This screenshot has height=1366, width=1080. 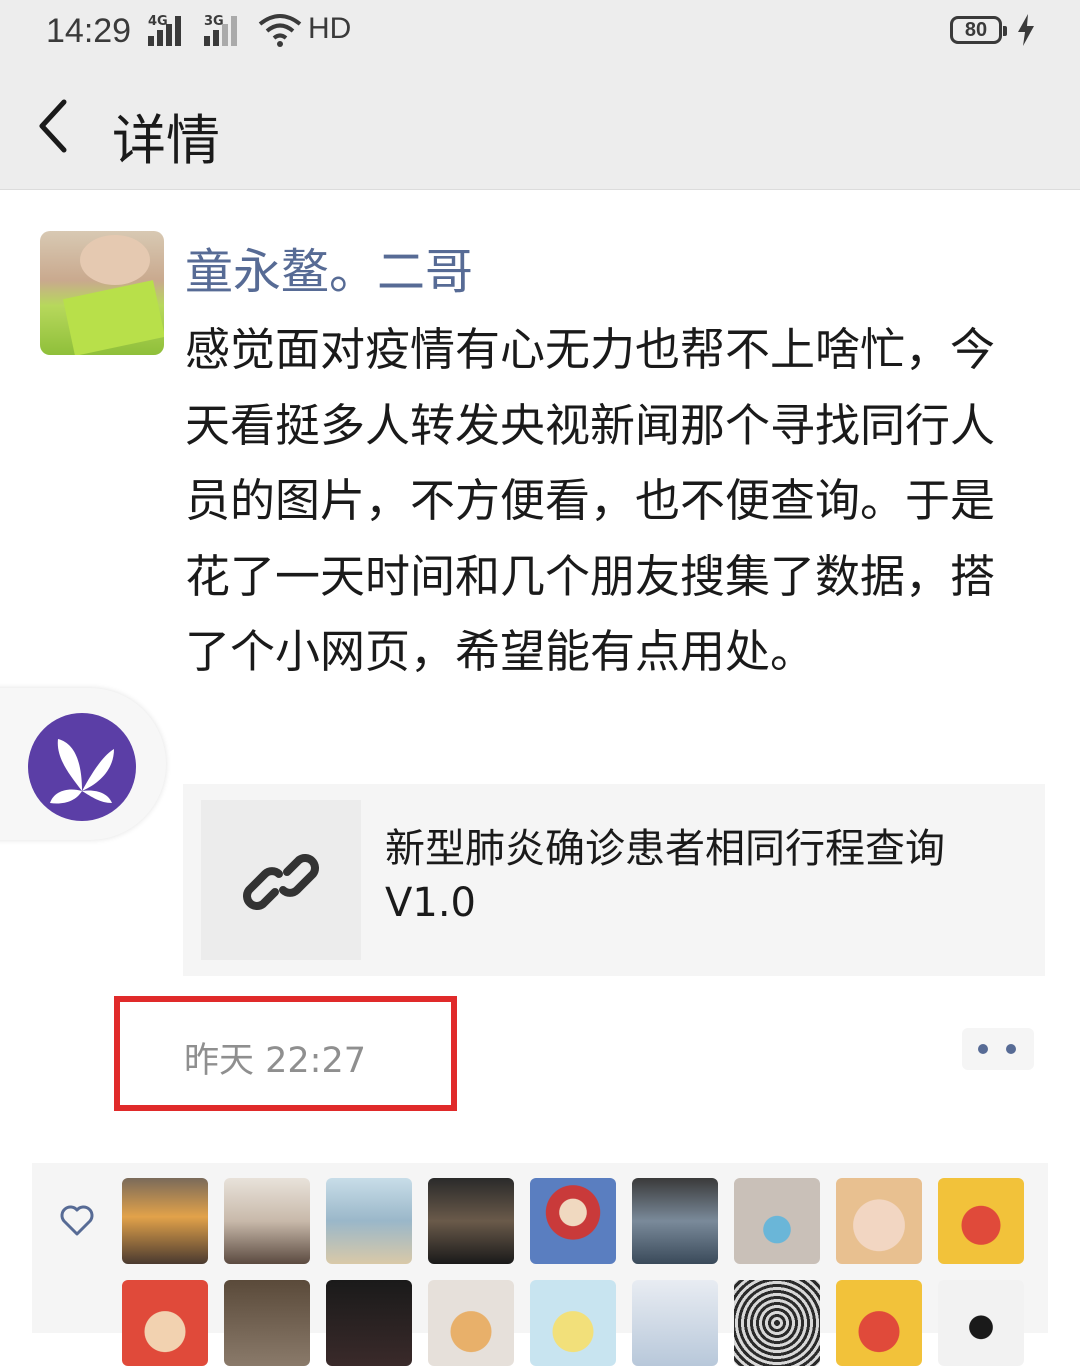 I want to click on butterfly-icon, so click(x=82, y=771).